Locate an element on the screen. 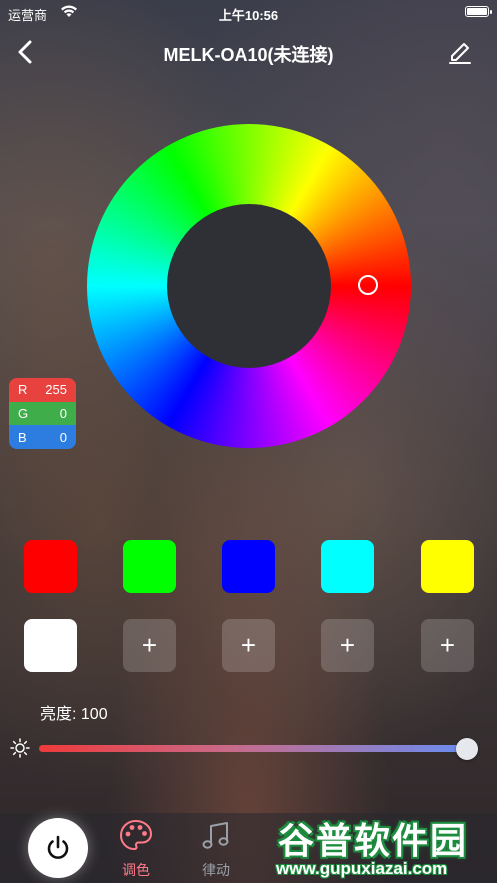  preset-blue is located at coordinates (248, 566).